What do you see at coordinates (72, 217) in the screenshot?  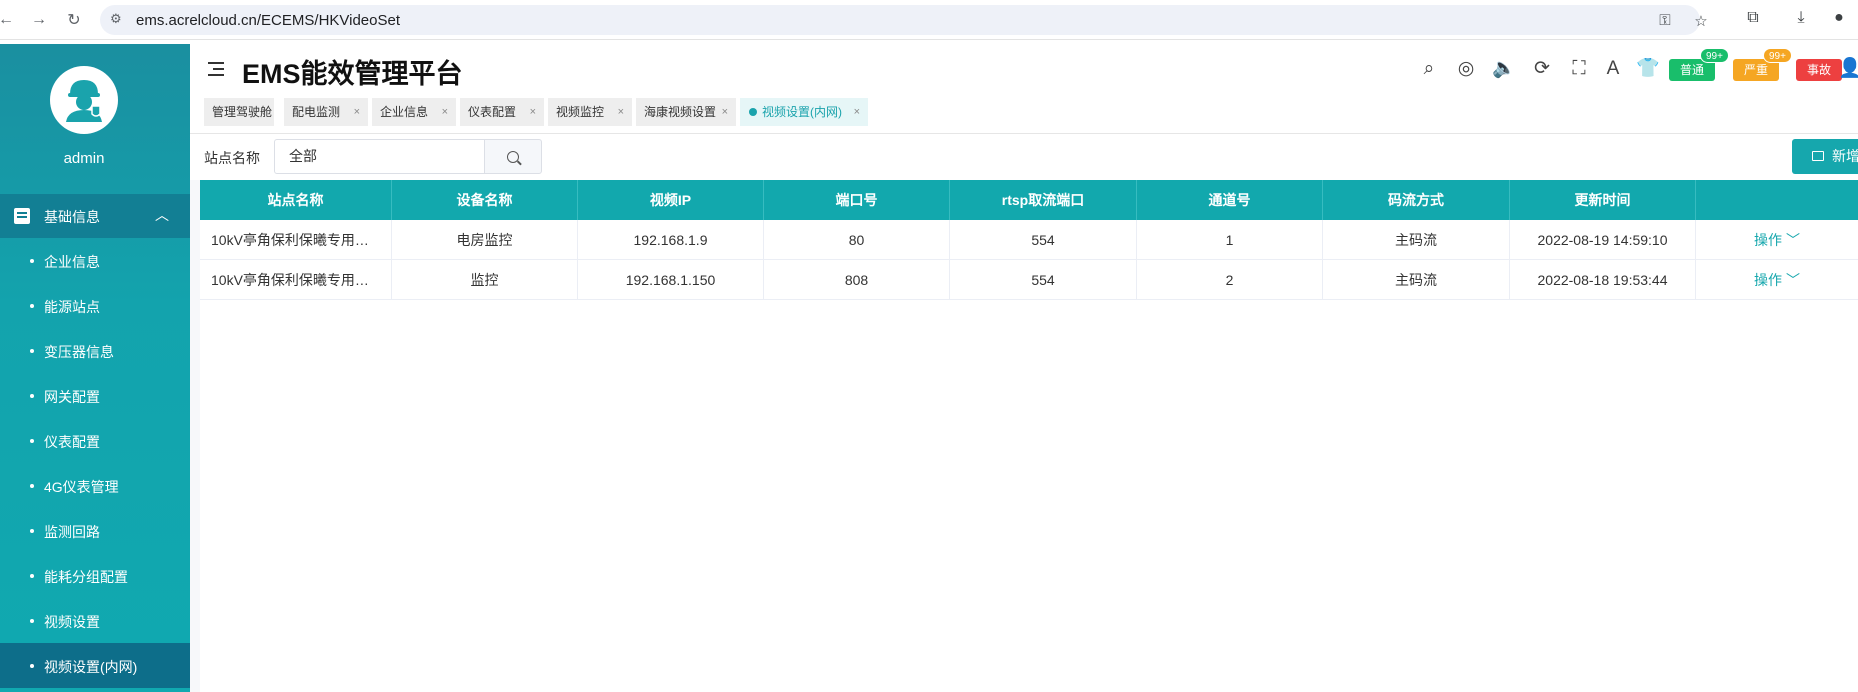 I see `menu-group-label: 基础信息` at bounding box center [72, 217].